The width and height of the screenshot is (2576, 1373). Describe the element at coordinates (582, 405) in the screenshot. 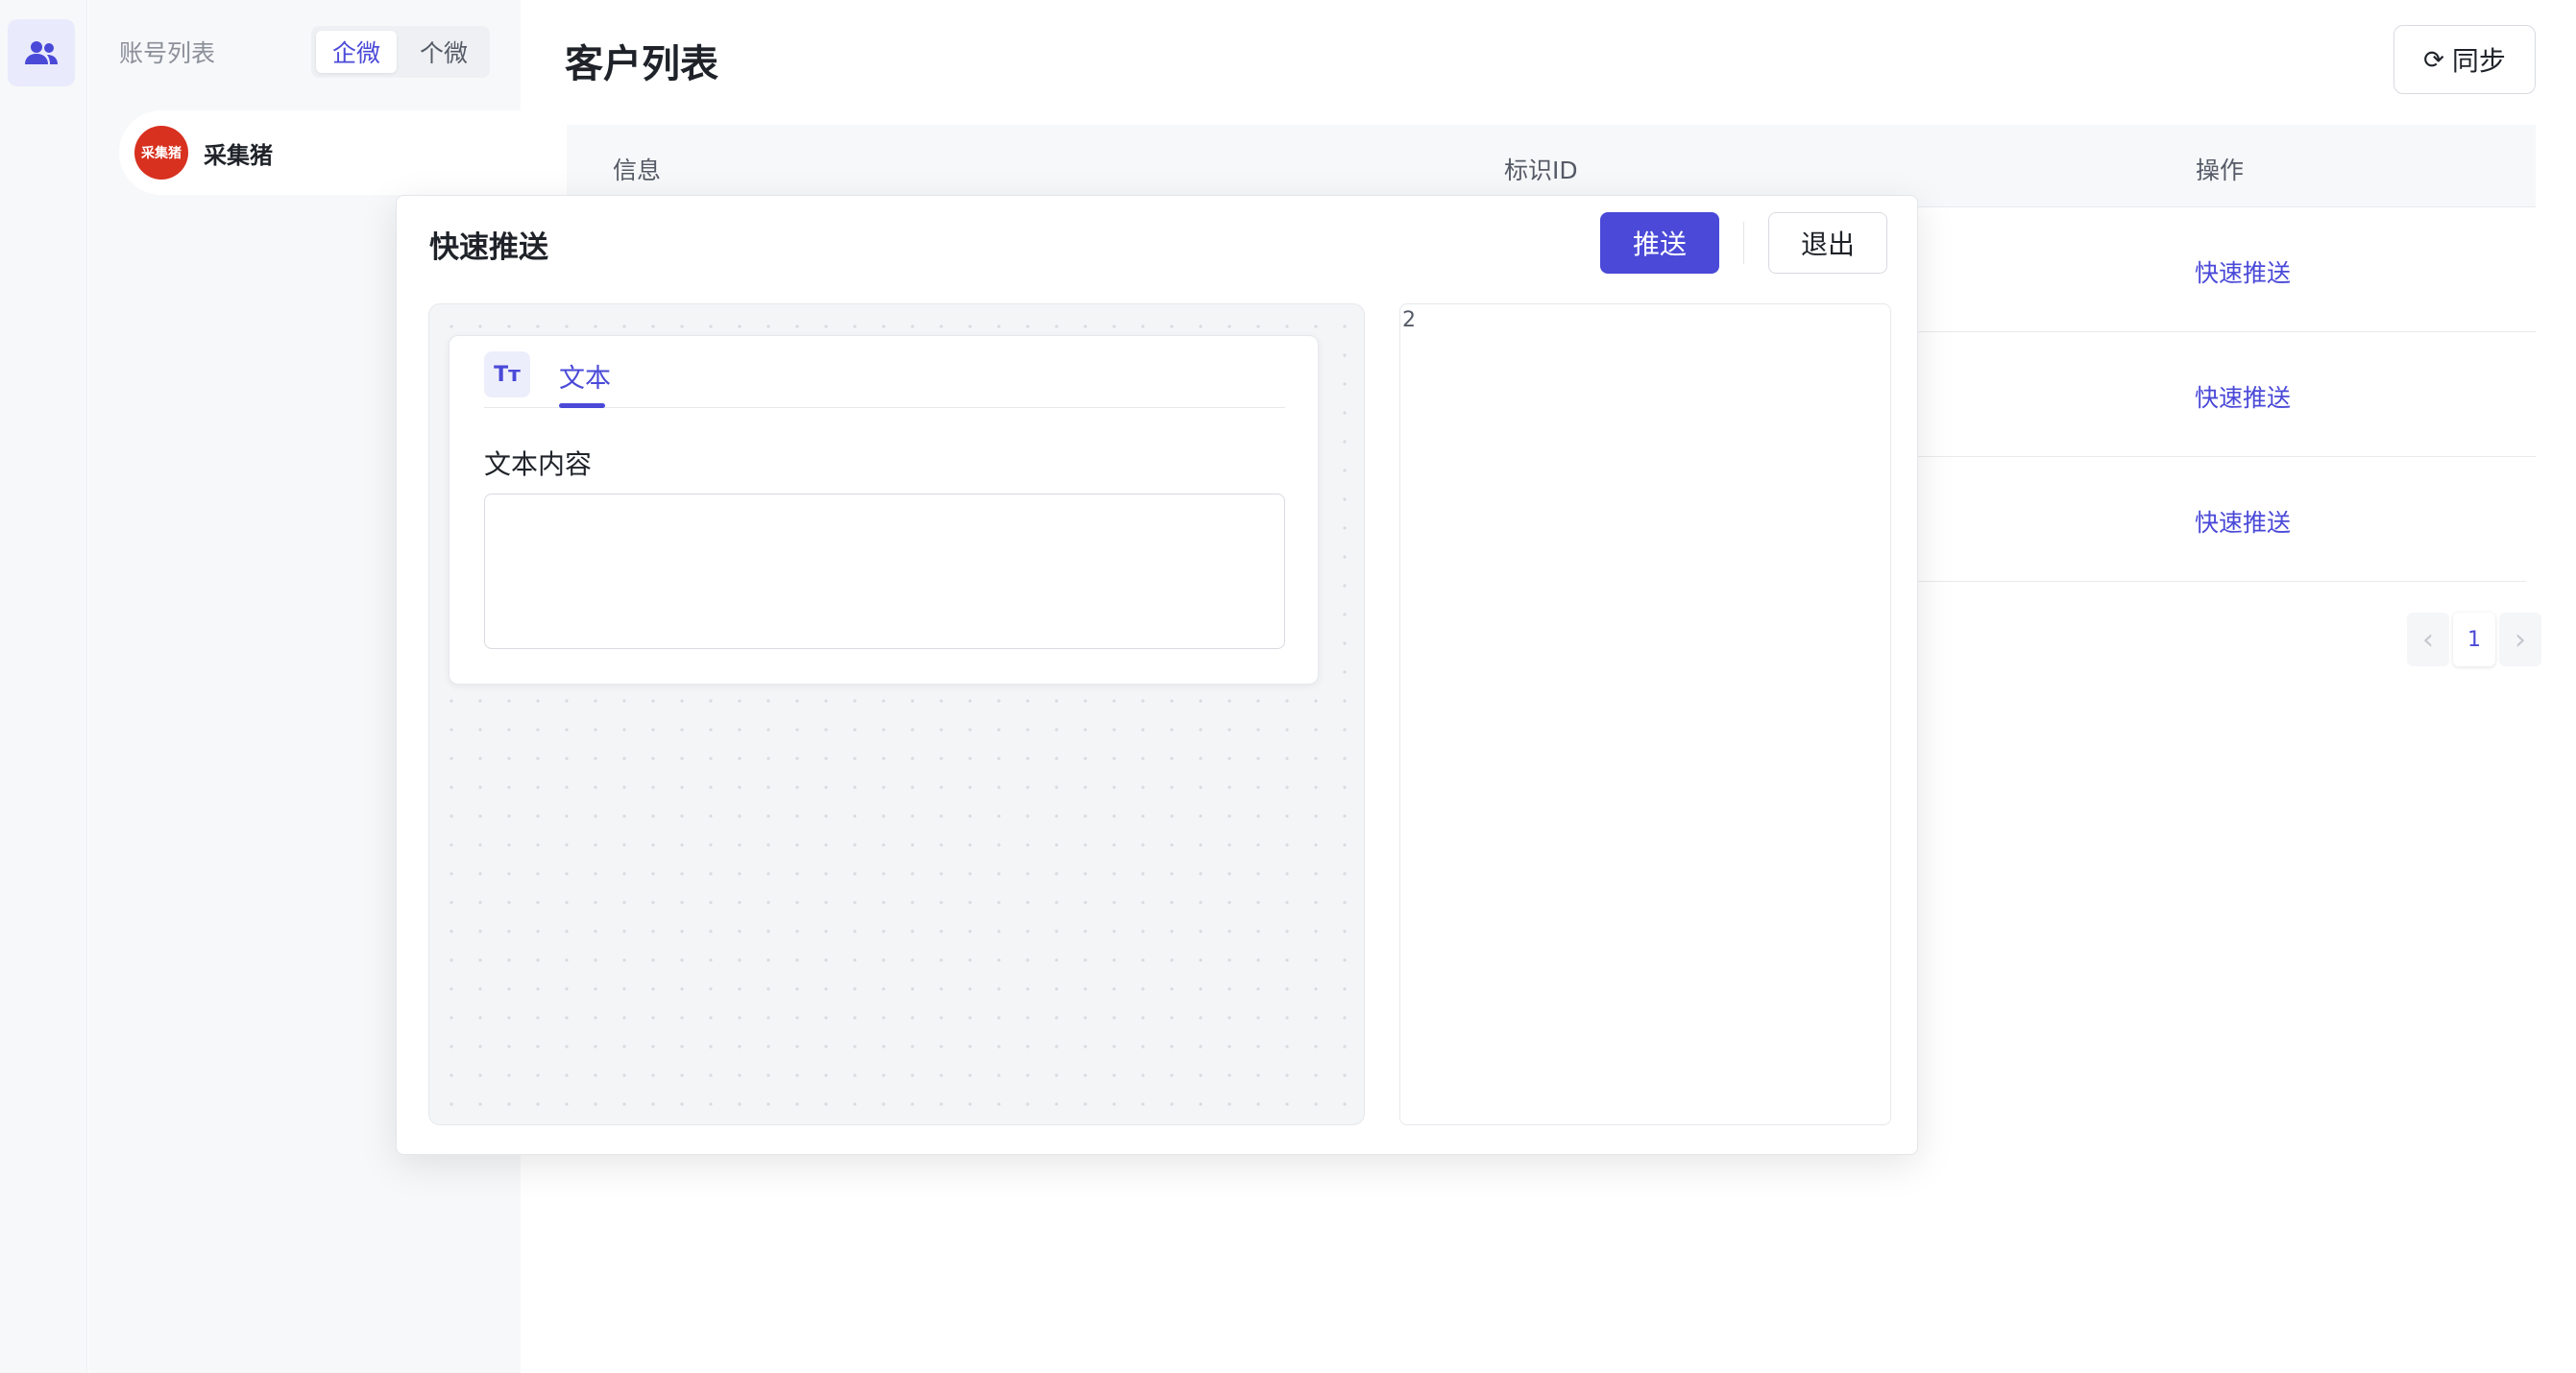

I see `active-tab-indicator` at that location.